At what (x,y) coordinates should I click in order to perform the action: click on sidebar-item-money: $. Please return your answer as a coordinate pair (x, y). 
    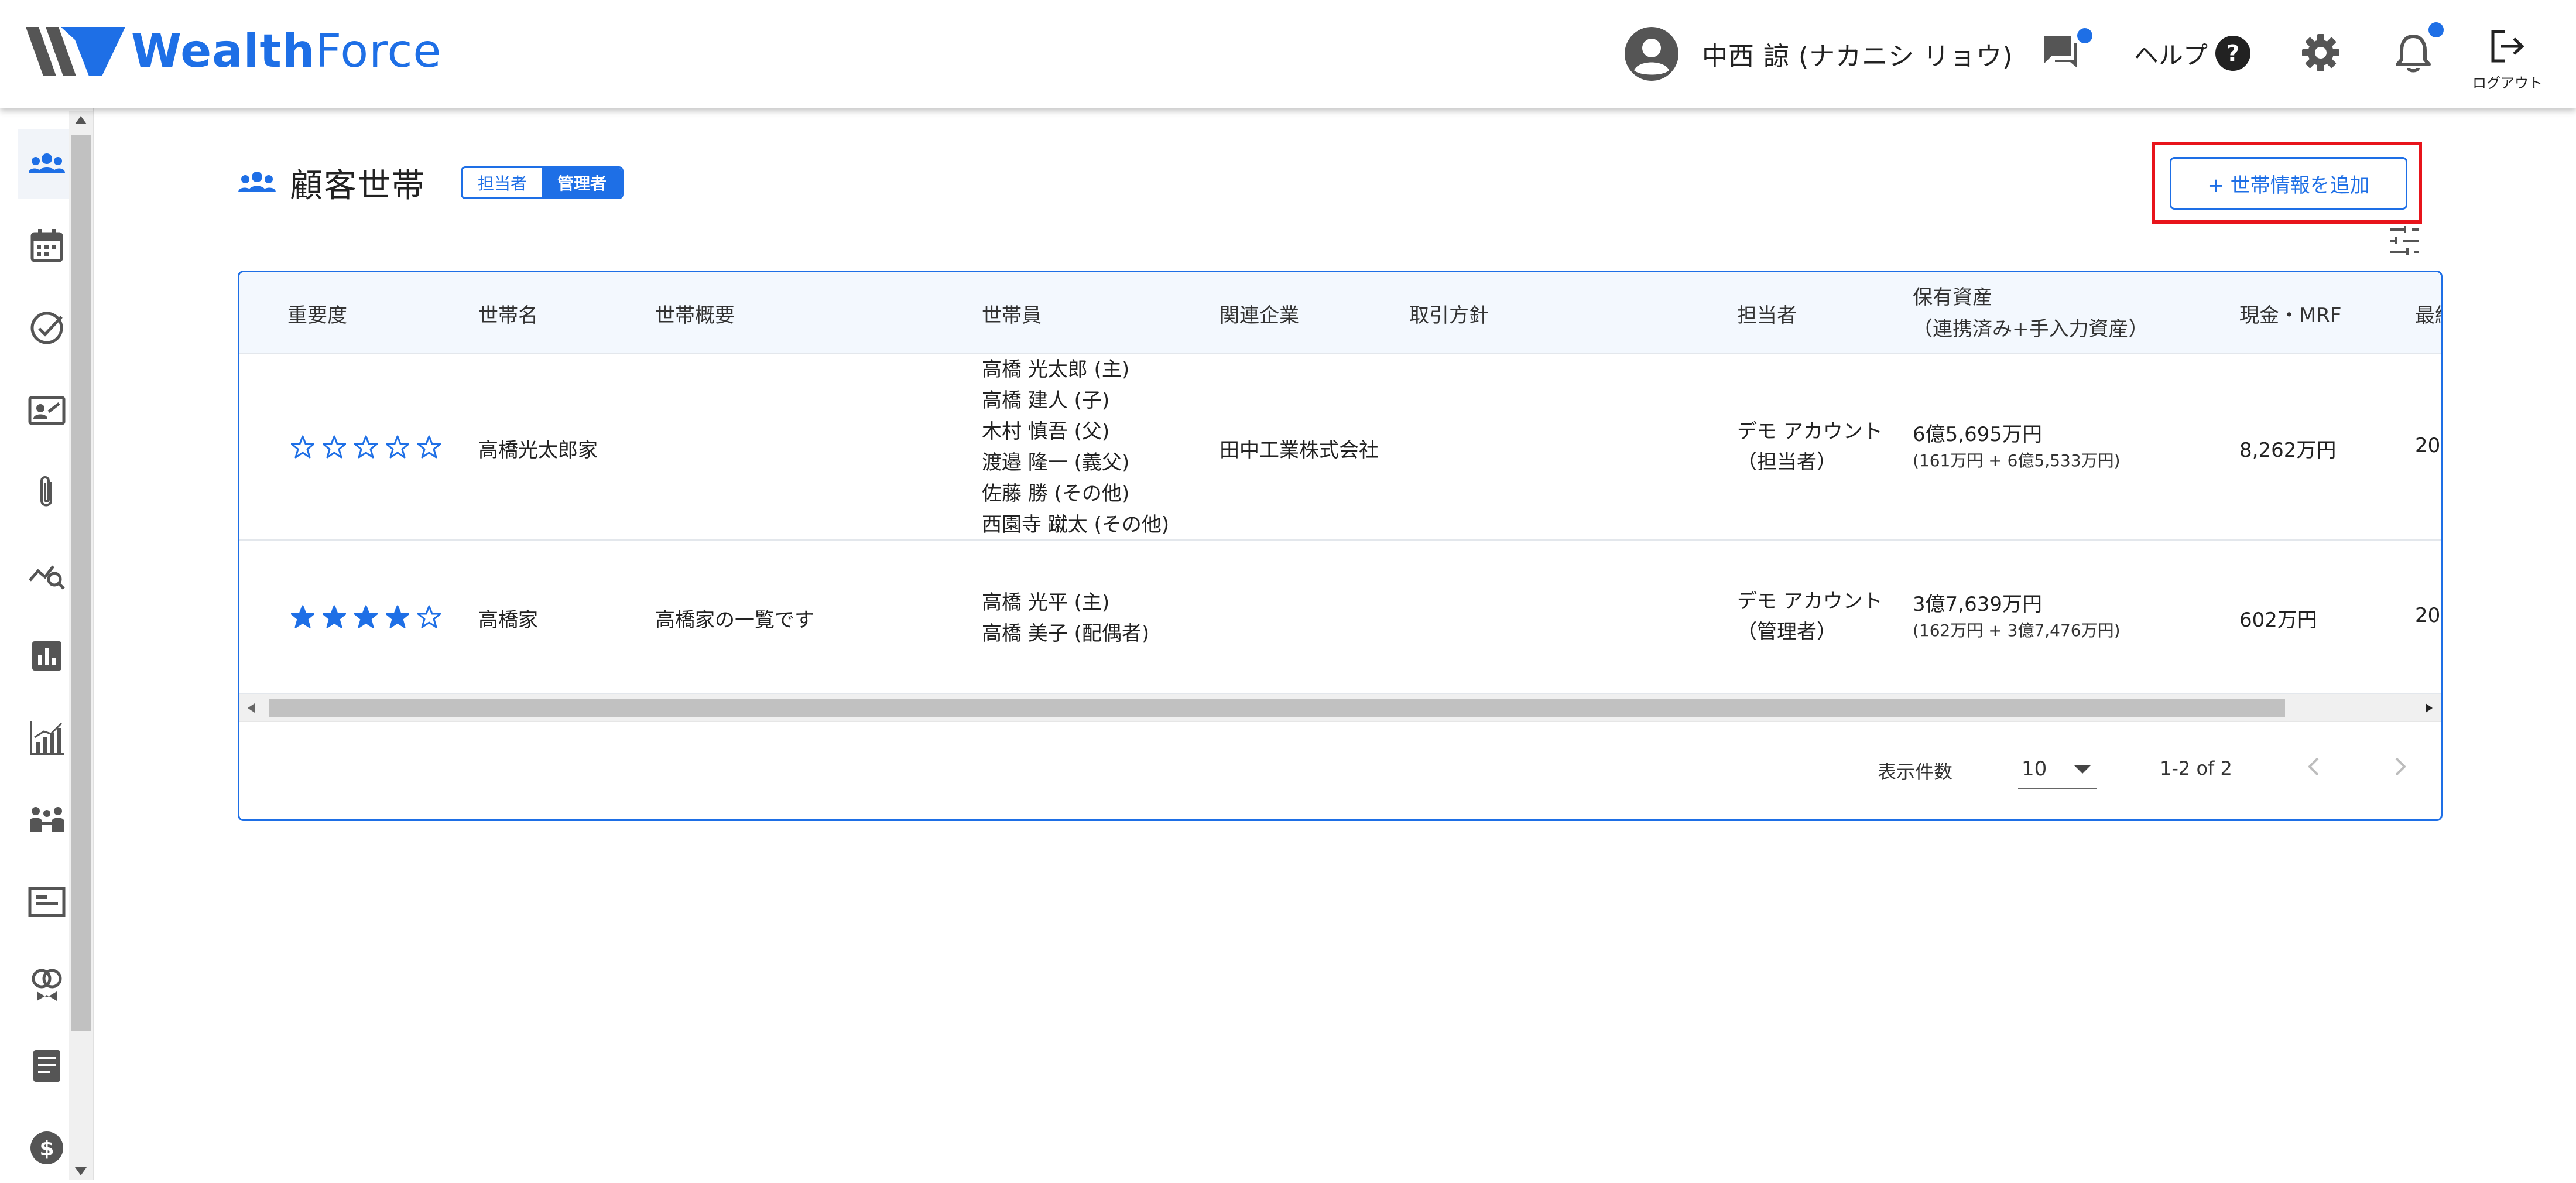
    Looking at the image, I should click on (47, 1148).